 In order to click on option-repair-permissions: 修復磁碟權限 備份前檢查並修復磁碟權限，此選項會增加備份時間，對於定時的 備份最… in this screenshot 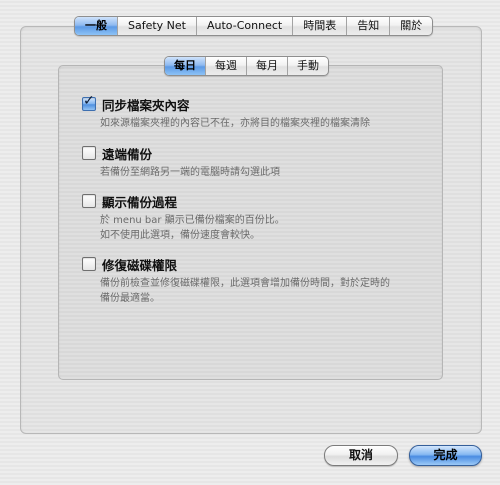, I will do `click(236, 281)`.